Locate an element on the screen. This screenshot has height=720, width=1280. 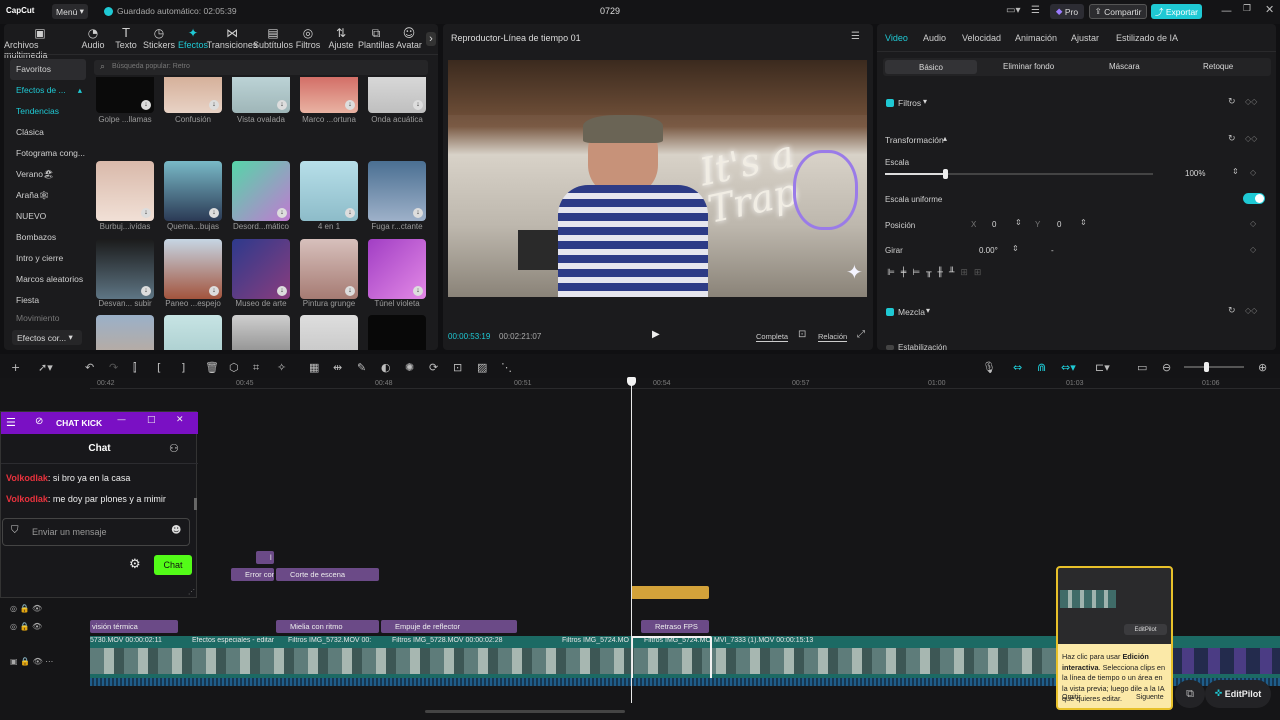
ai-icon: ✧ is located at coordinates (281, 367).